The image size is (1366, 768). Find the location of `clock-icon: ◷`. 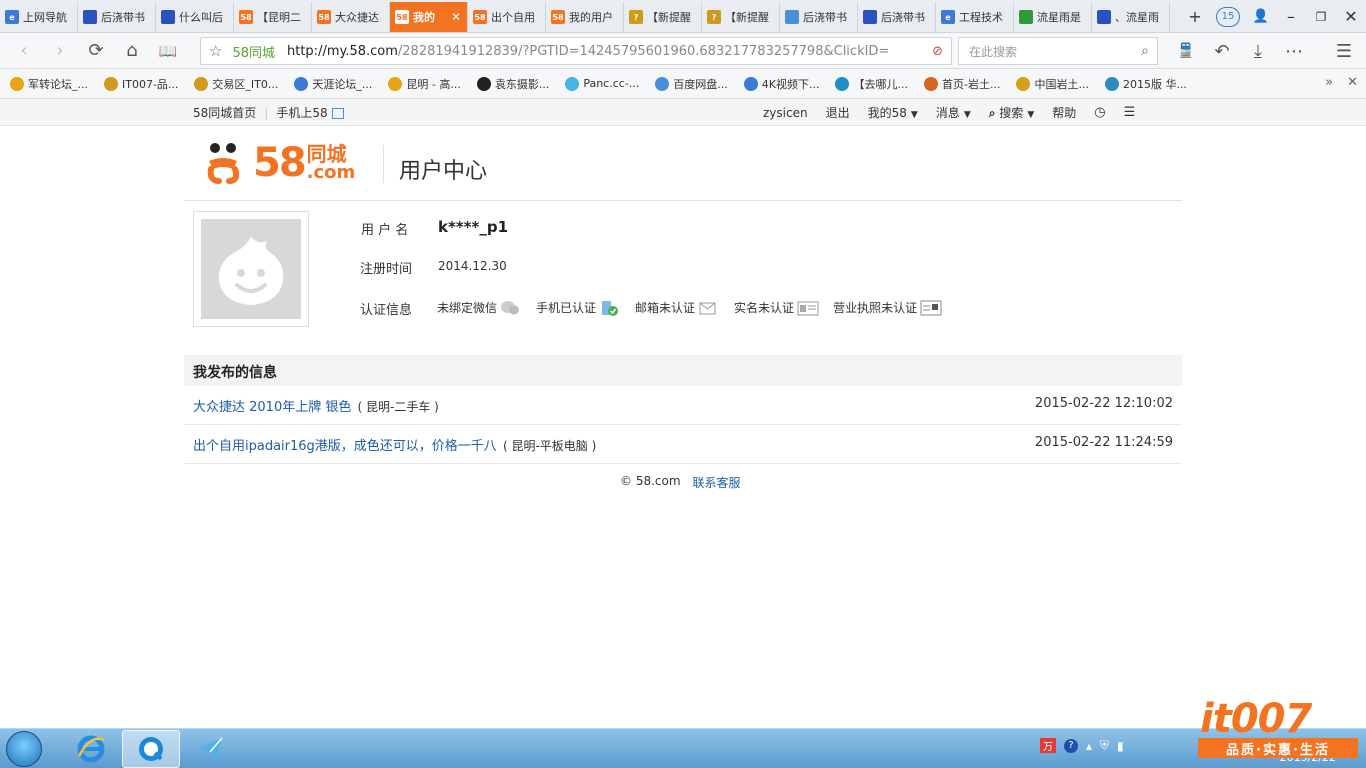

clock-icon: ◷ is located at coordinates (1099, 112).